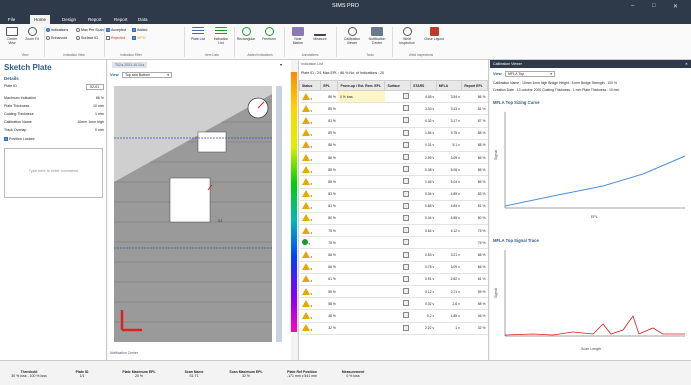 This screenshot has width=691, height=385. What do you see at coordinates (87, 38) in the screenshot?
I see `radio-surface-id: Surface ID` at bounding box center [87, 38].